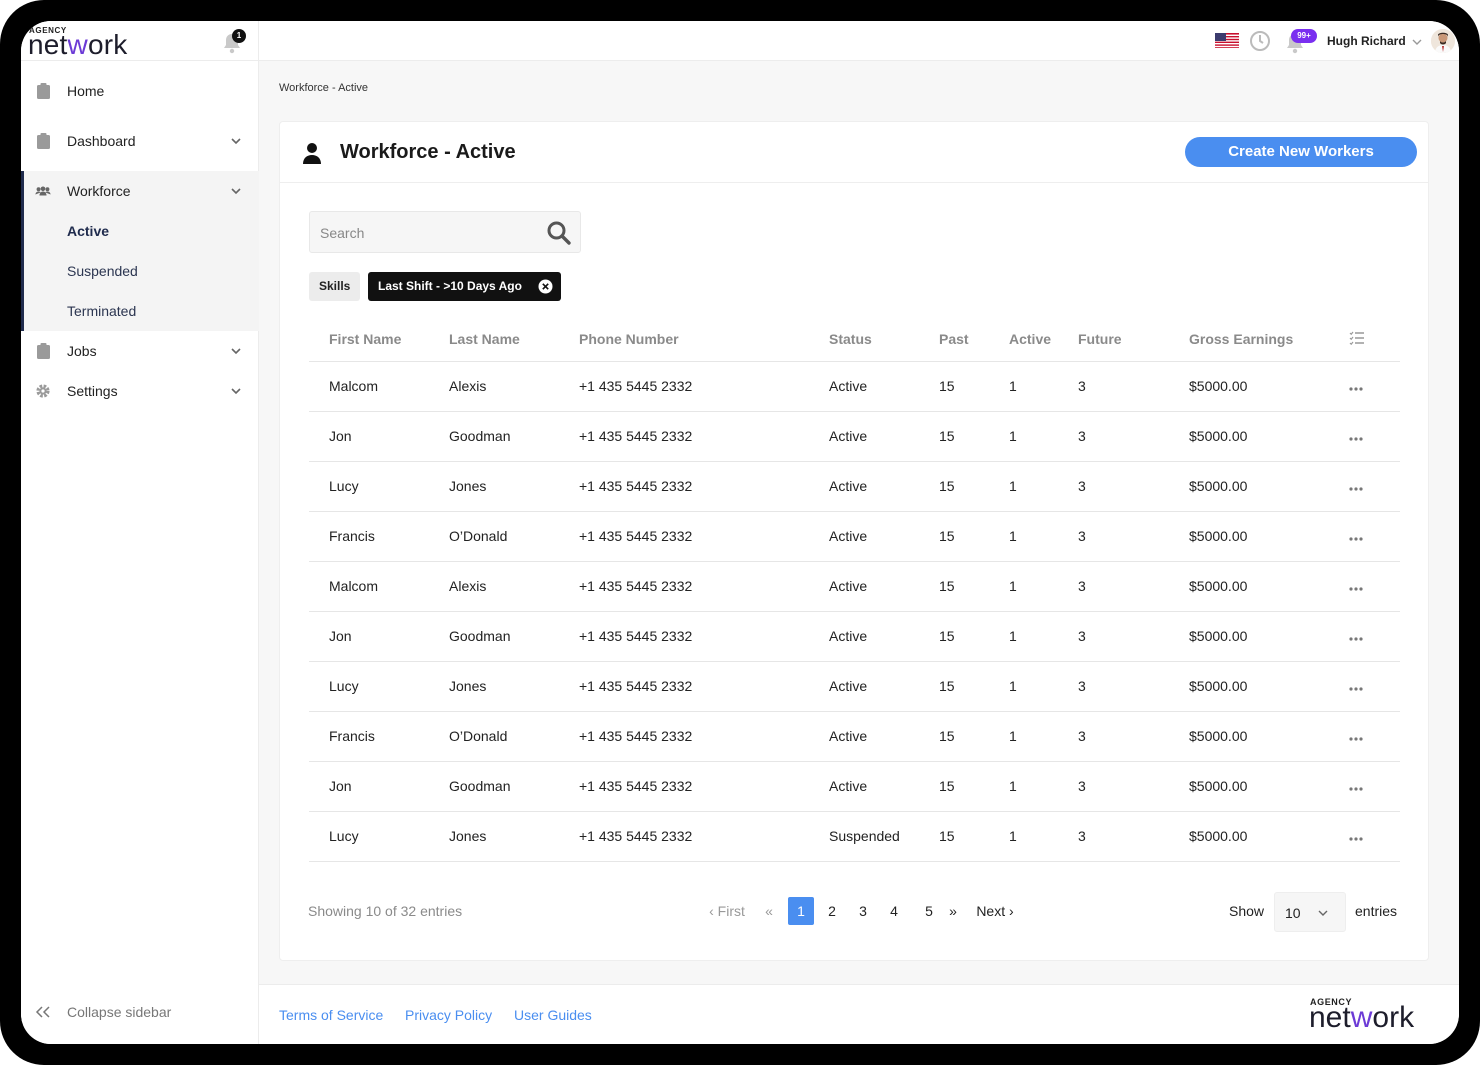 This screenshot has width=1480, height=1065. Describe the element at coordinates (1356, 338) in the screenshot. I see `column-list-icon` at that location.